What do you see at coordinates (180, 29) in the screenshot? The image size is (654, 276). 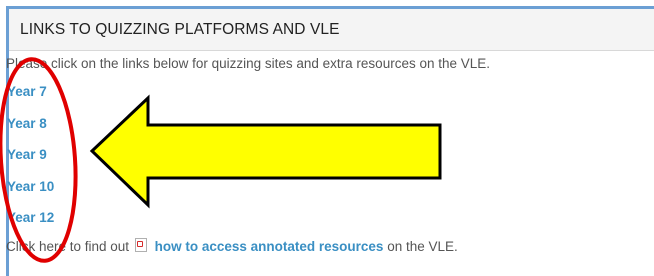 I see `panel-title: LINKS TO QUIZZING PLATFORMS AND VLE` at bounding box center [180, 29].